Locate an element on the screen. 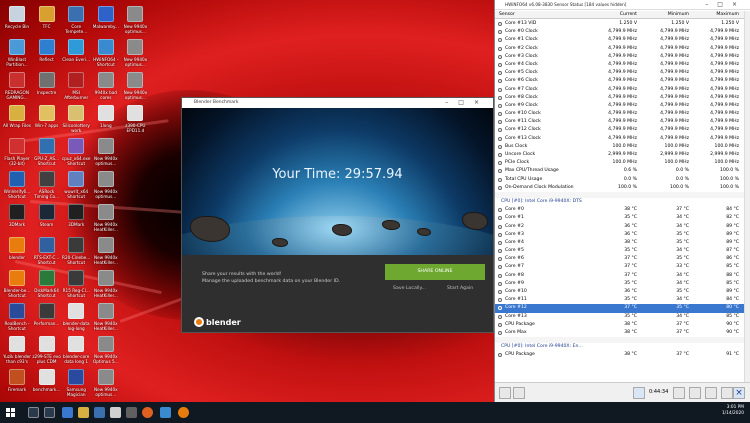  sensor-minimum: 33 °C is located at coordinates (682, 267).